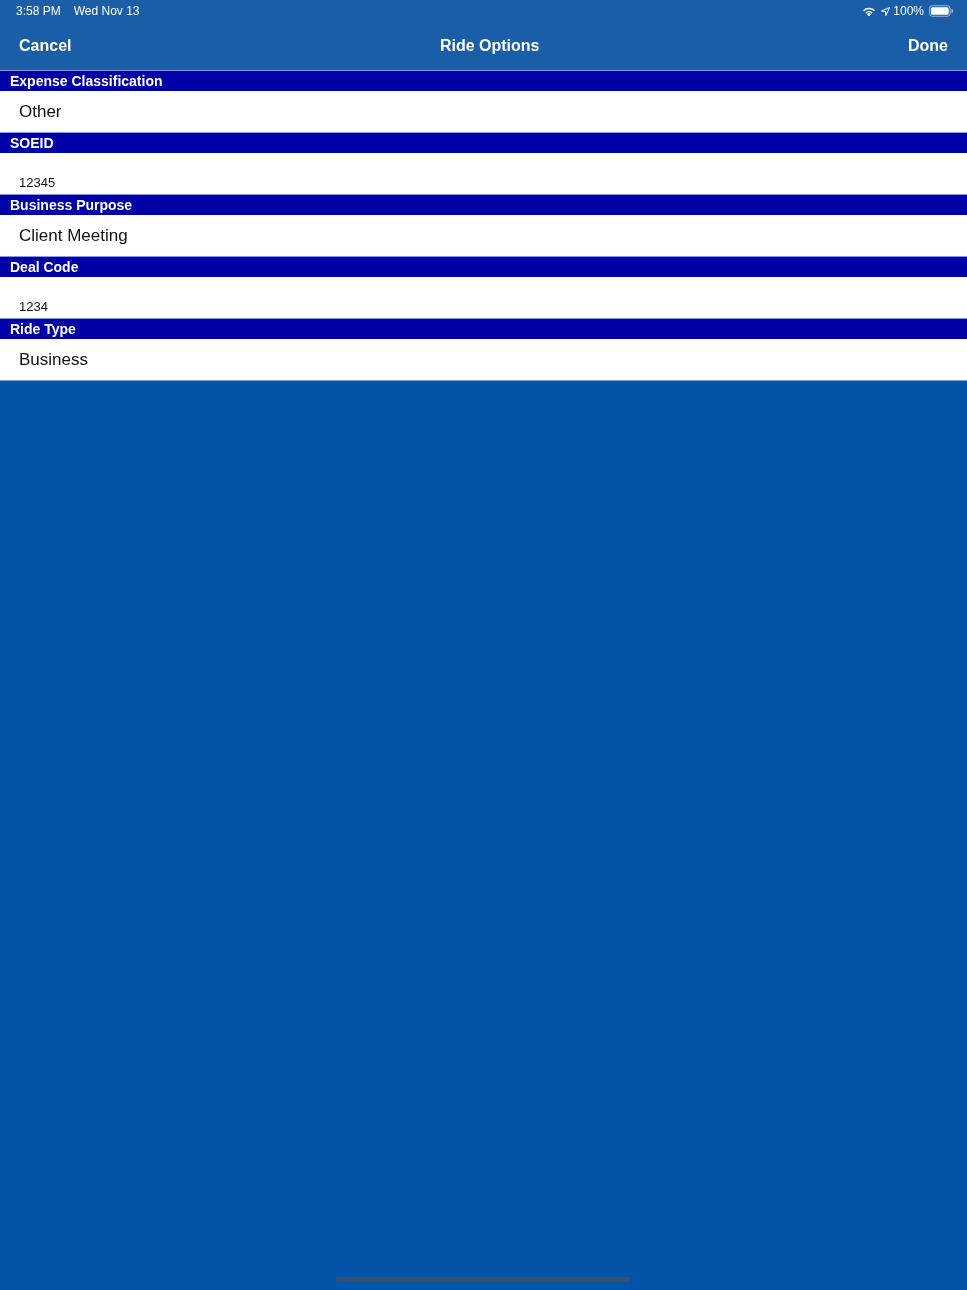 This screenshot has height=1290, width=967. I want to click on section-header: Business Purpose, so click(483, 204).